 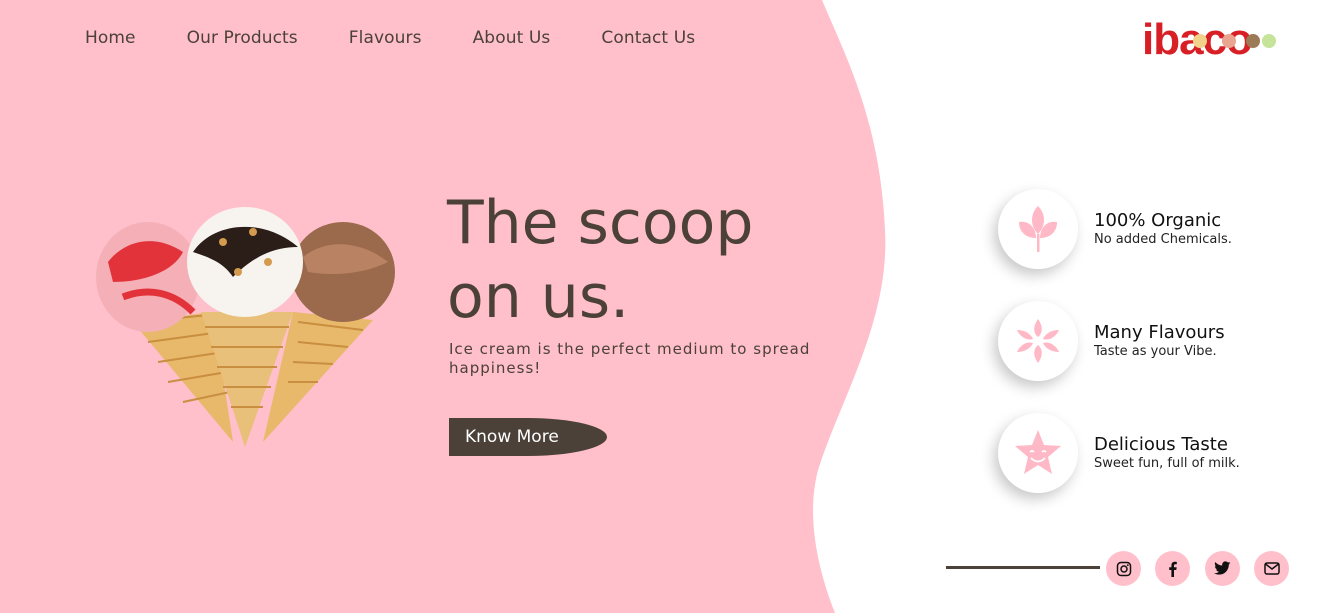 I want to click on feature-taste: Delicious Taste Sweet fun, full of milk., so click(x=1119, y=453).